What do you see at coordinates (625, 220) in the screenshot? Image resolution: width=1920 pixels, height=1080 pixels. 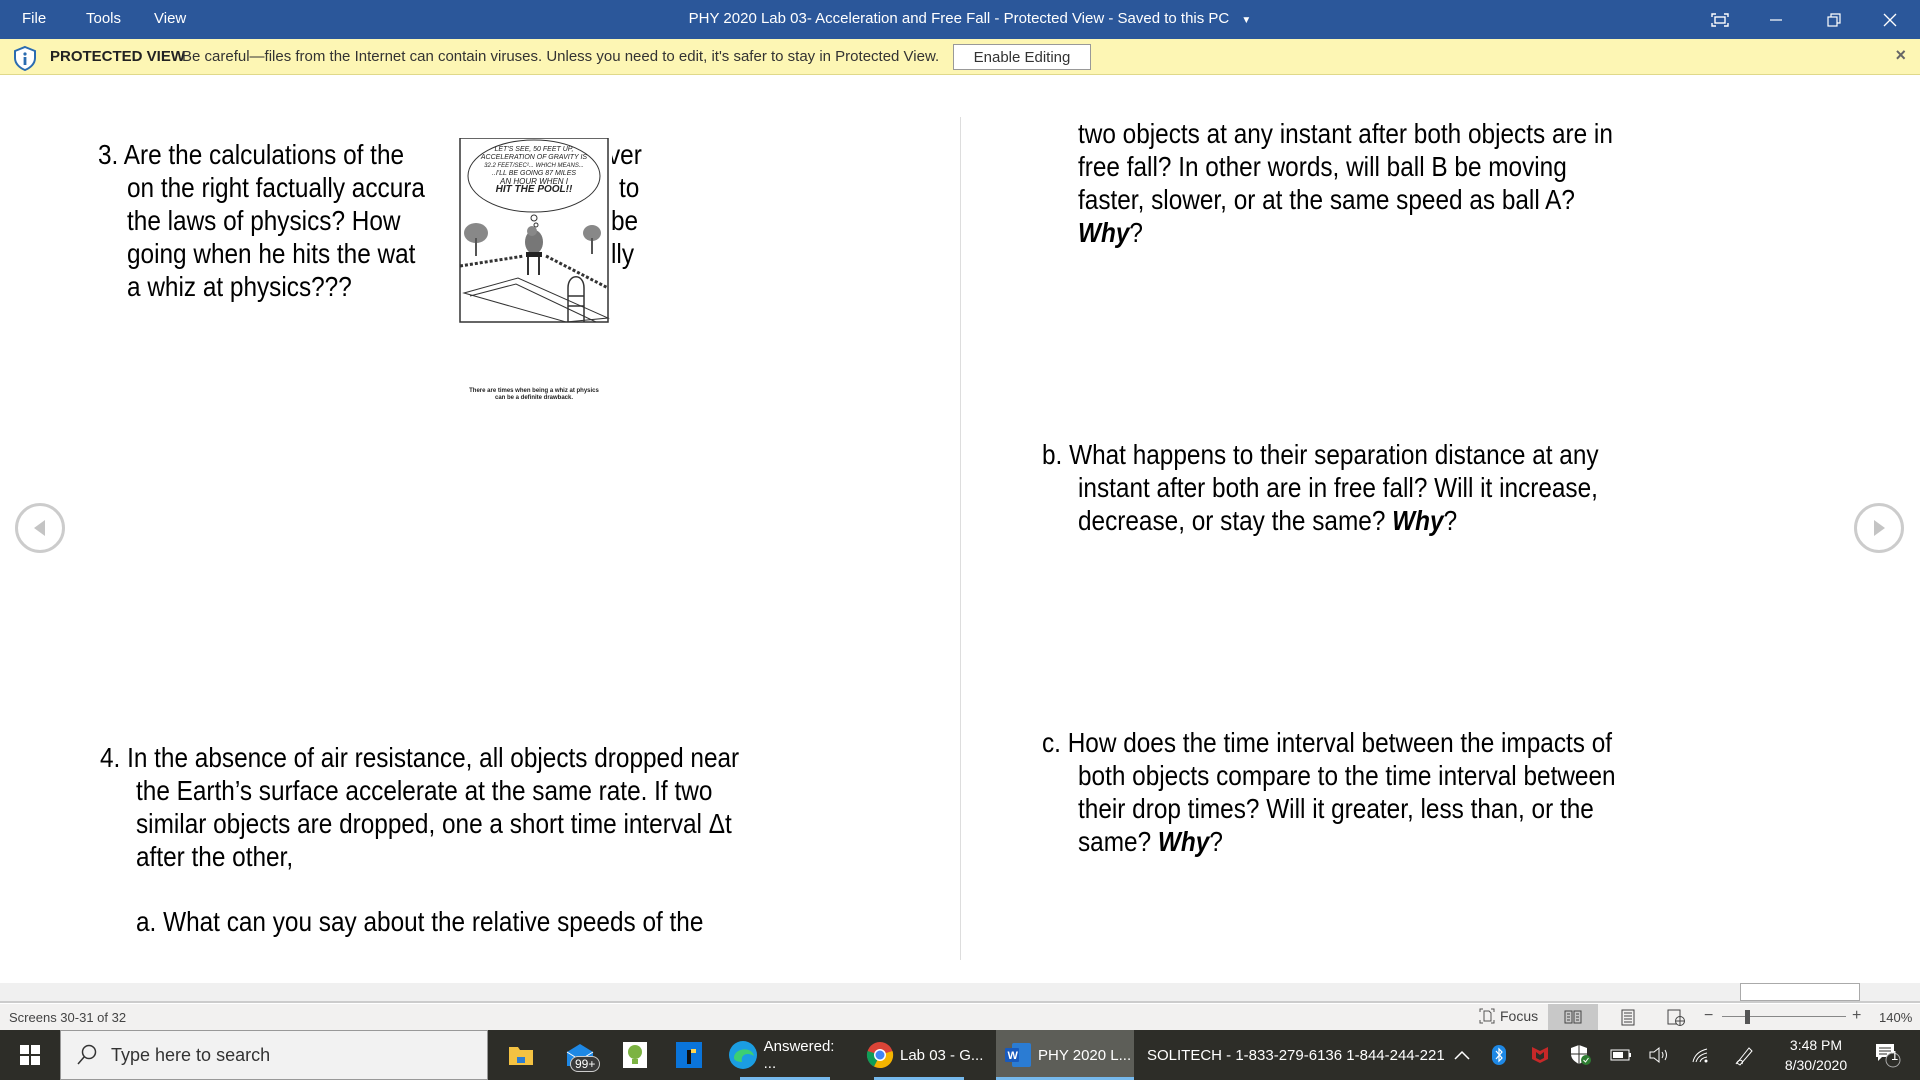 I see `q3-fragment: be` at bounding box center [625, 220].